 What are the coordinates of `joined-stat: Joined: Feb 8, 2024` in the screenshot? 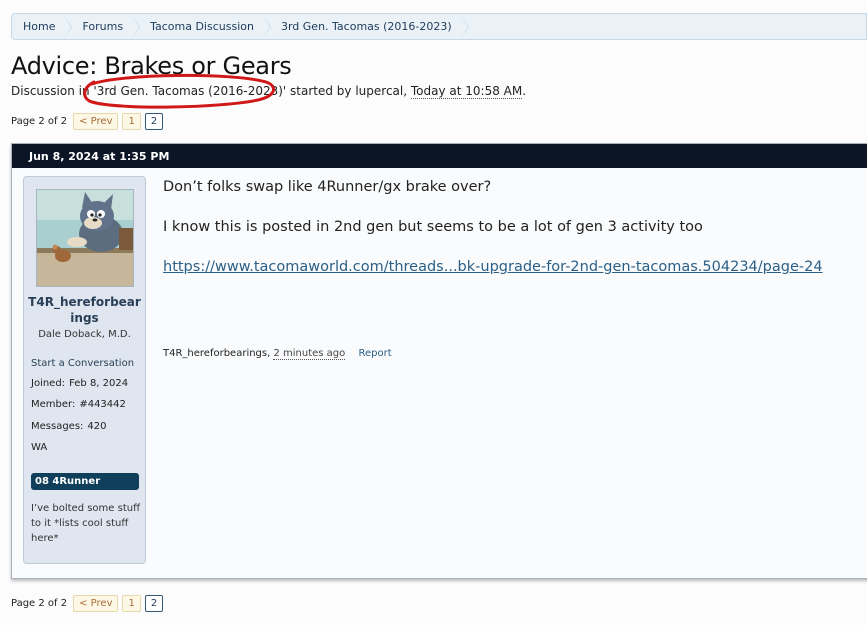 It's located at (79, 383).